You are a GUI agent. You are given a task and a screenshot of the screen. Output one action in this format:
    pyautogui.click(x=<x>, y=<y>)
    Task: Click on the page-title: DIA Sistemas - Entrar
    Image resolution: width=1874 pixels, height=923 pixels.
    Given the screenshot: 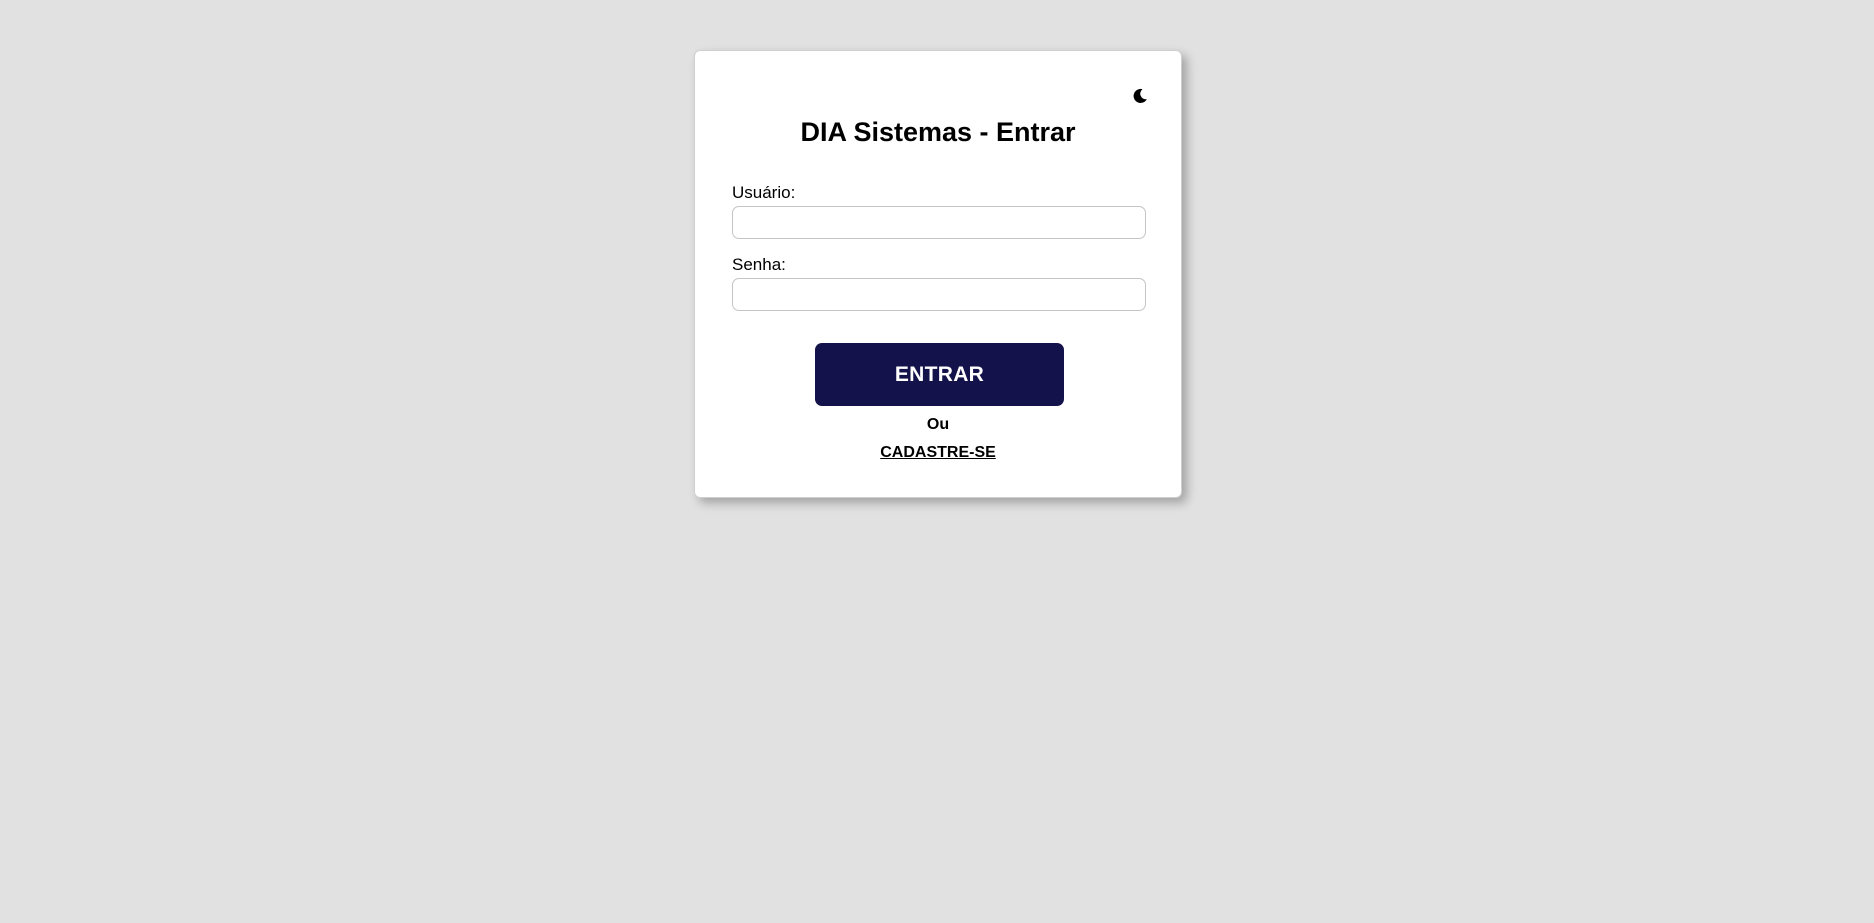 What is the action you would take?
    pyautogui.click(x=938, y=132)
    